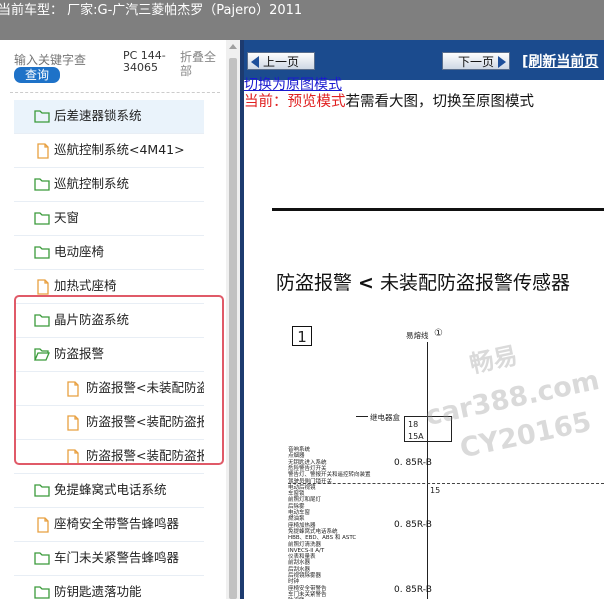 This screenshot has height=599, width=604. Describe the element at coordinates (427, 470) in the screenshot. I see `main-wire` at that location.